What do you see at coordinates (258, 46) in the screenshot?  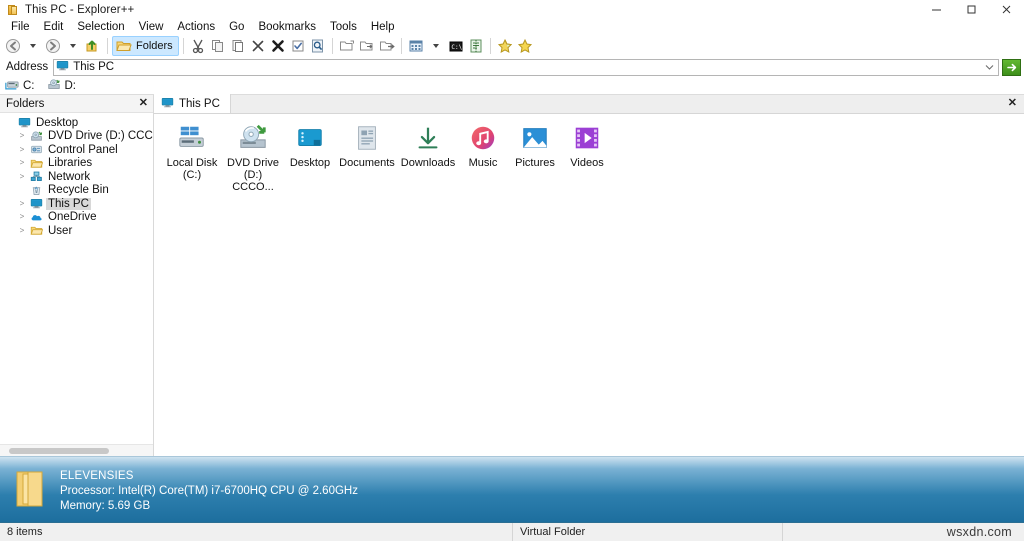 I see `delete-button` at bounding box center [258, 46].